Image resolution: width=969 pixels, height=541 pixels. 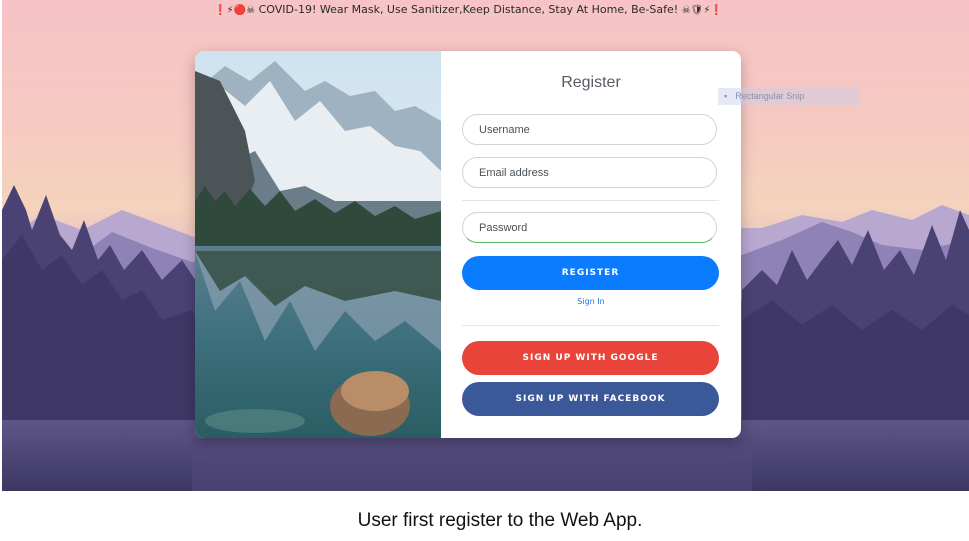 I want to click on figure-caption: User first register to the Web App., so click(x=500, y=520).